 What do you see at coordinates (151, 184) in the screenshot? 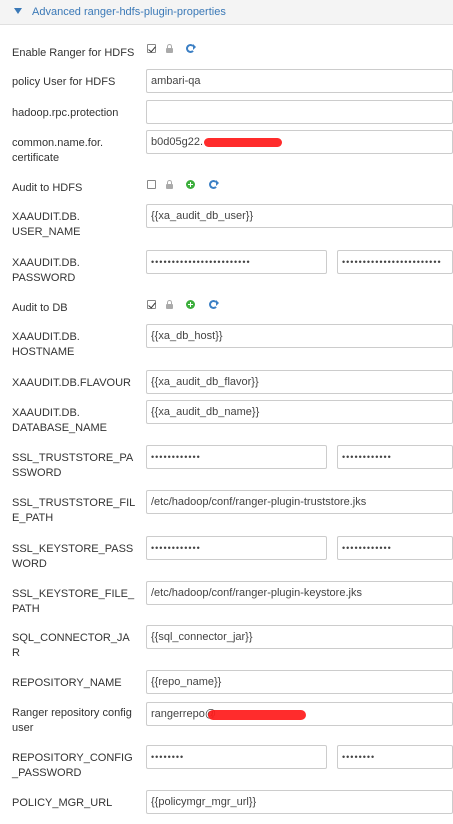
I see `audit-hdfs-checkbox` at bounding box center [151, 184].